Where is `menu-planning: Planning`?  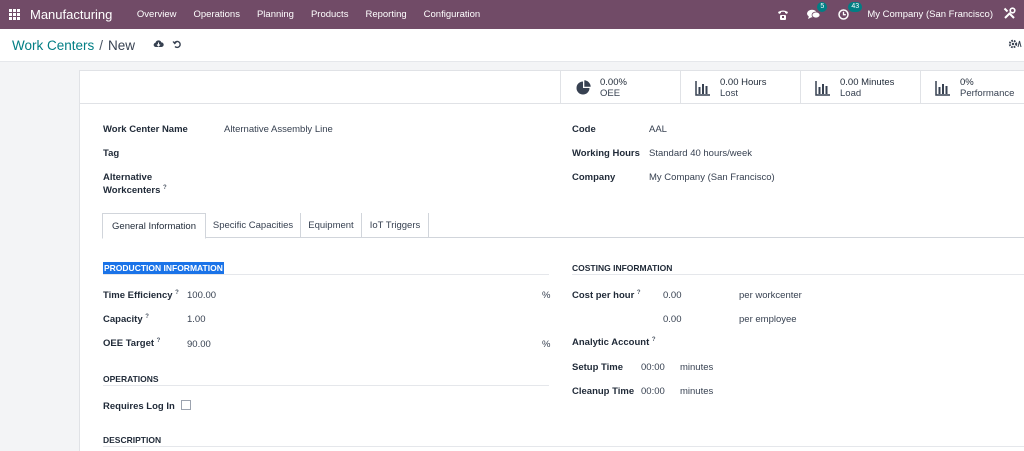
menu-planning: Planning is located at coordinates (275, 14).